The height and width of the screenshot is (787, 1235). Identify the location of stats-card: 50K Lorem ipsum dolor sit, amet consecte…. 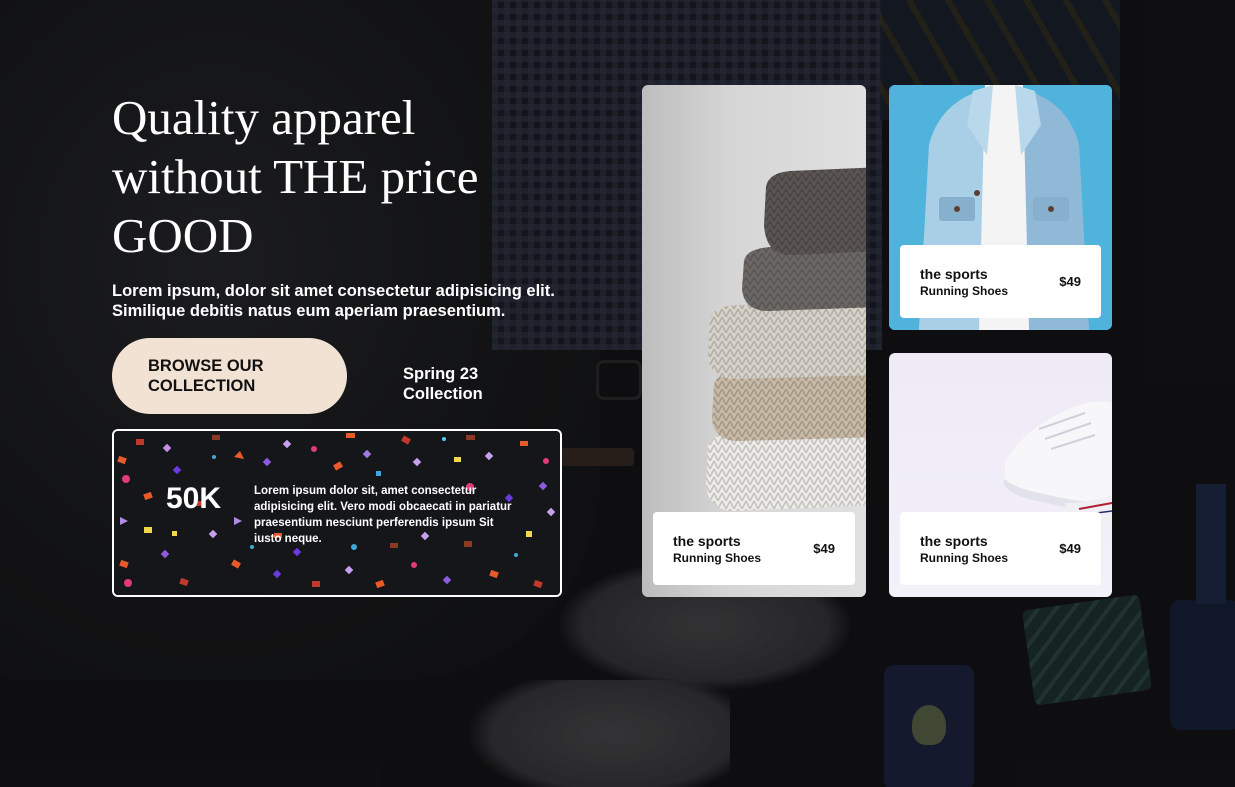
(337, 513).